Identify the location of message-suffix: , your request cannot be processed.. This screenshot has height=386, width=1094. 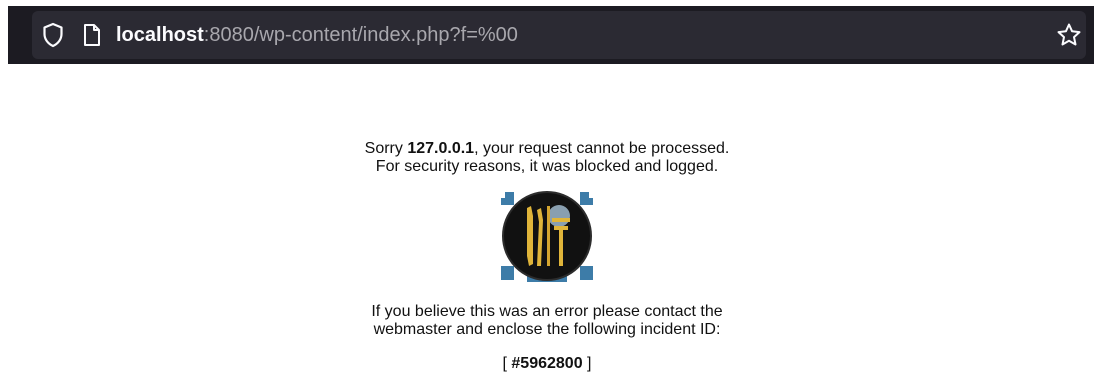
(602, 148).